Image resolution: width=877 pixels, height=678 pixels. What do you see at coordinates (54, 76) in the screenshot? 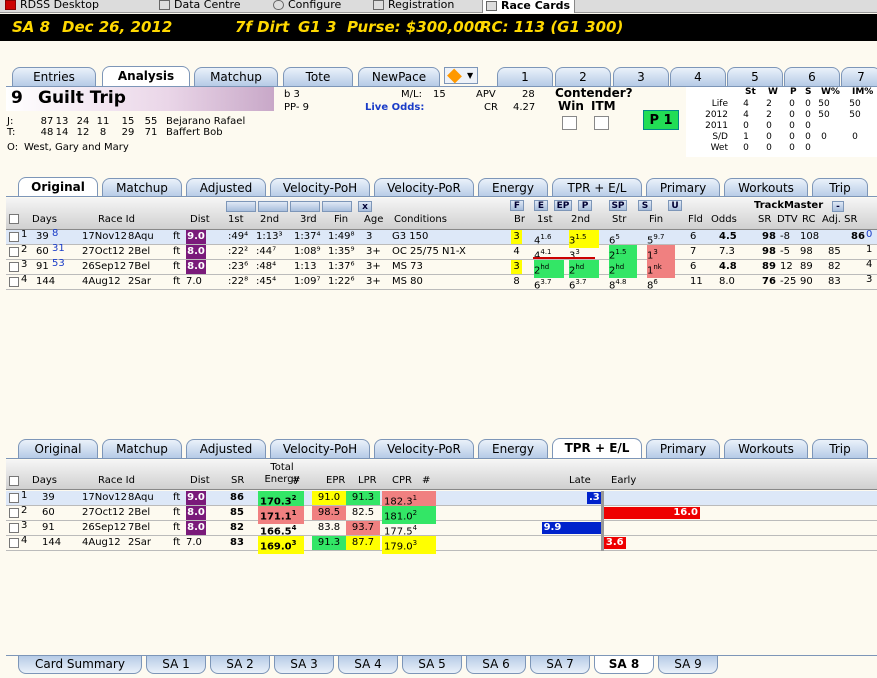
I see `tab-entries: Entries` at bounding box center [54, 76].